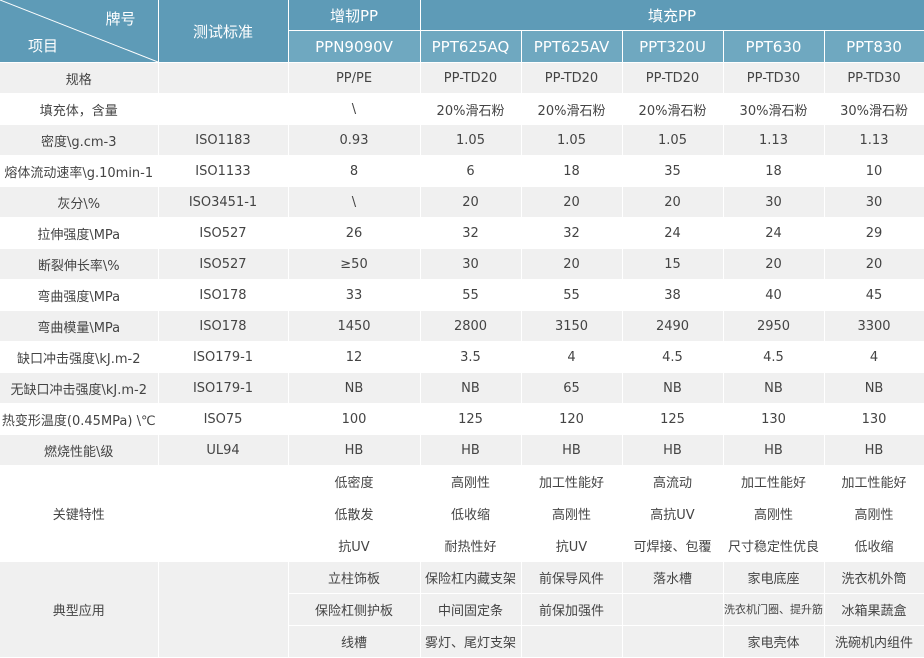 Image resolution: width=924 pixels, height=658 pixels. What do you see at coordinates (354, 326) in the screenshot?
I see `property-value: 1450` at bounding box center [354, 326].